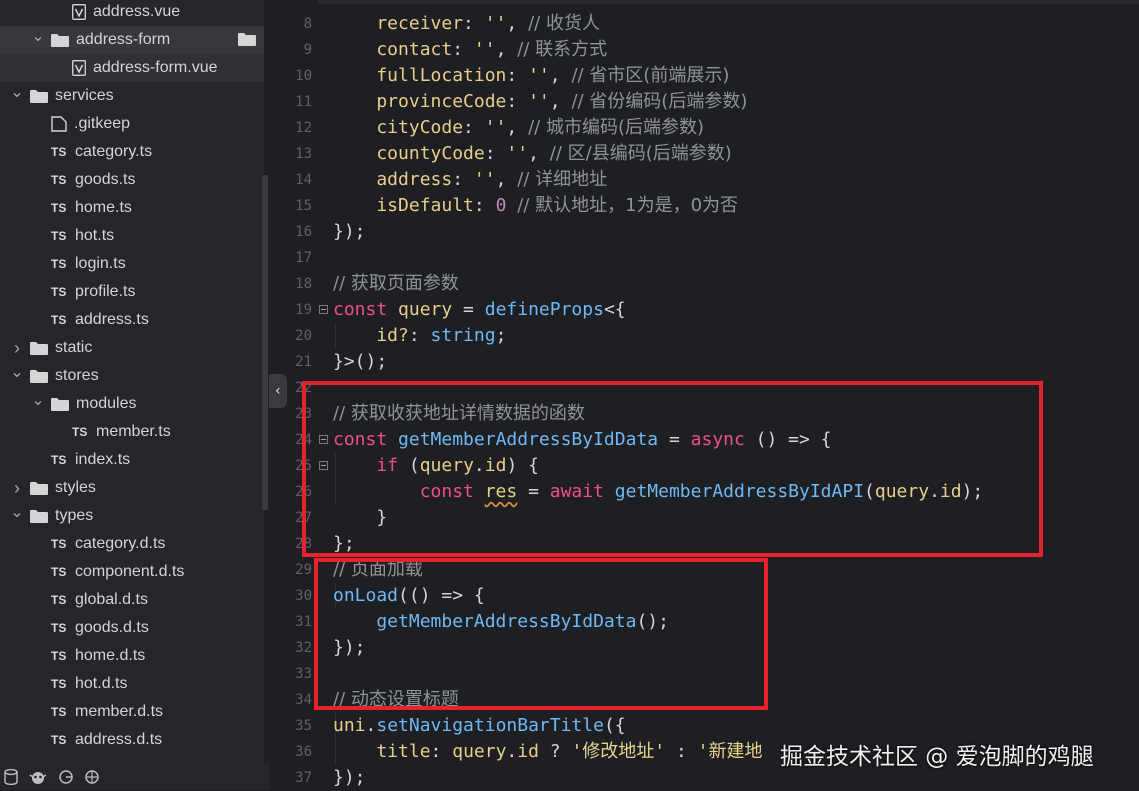 The image size is (1139, 791). What do you see at coordinates (303, 596) in the screenshot?
I see `line-number: 30` at bounding box center [303, 596].